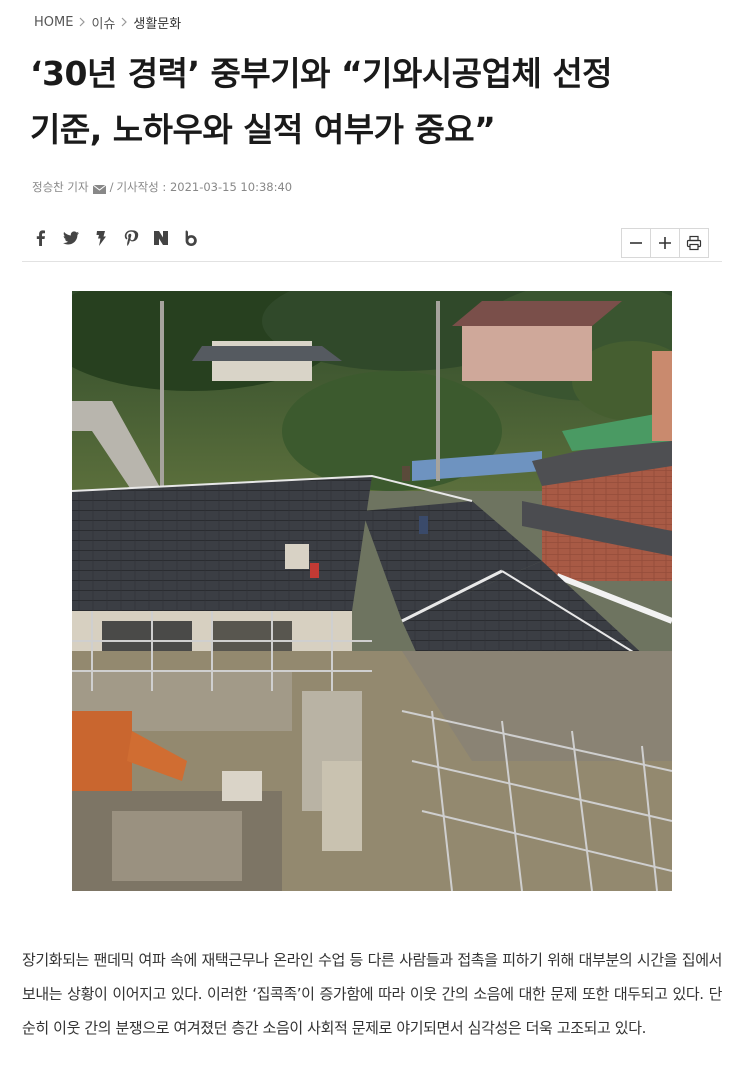 The width and height of the screenshot is (740, 1067). What do you see at coordinates (53, 22) in the screenshot?
I see `breadcrumb-home: HOME` at bounding box center [53, 22].